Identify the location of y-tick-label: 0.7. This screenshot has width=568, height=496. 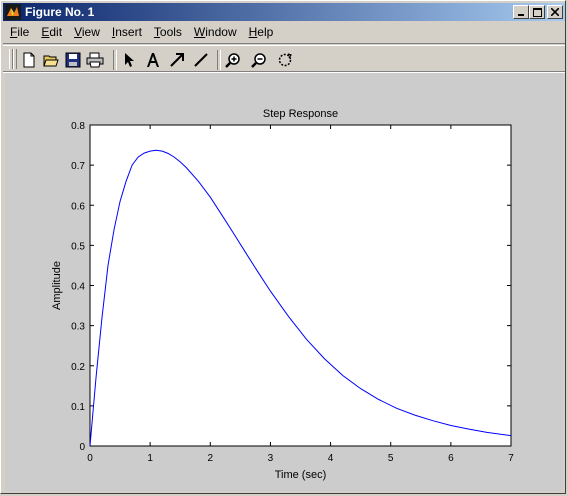
(78, 166).